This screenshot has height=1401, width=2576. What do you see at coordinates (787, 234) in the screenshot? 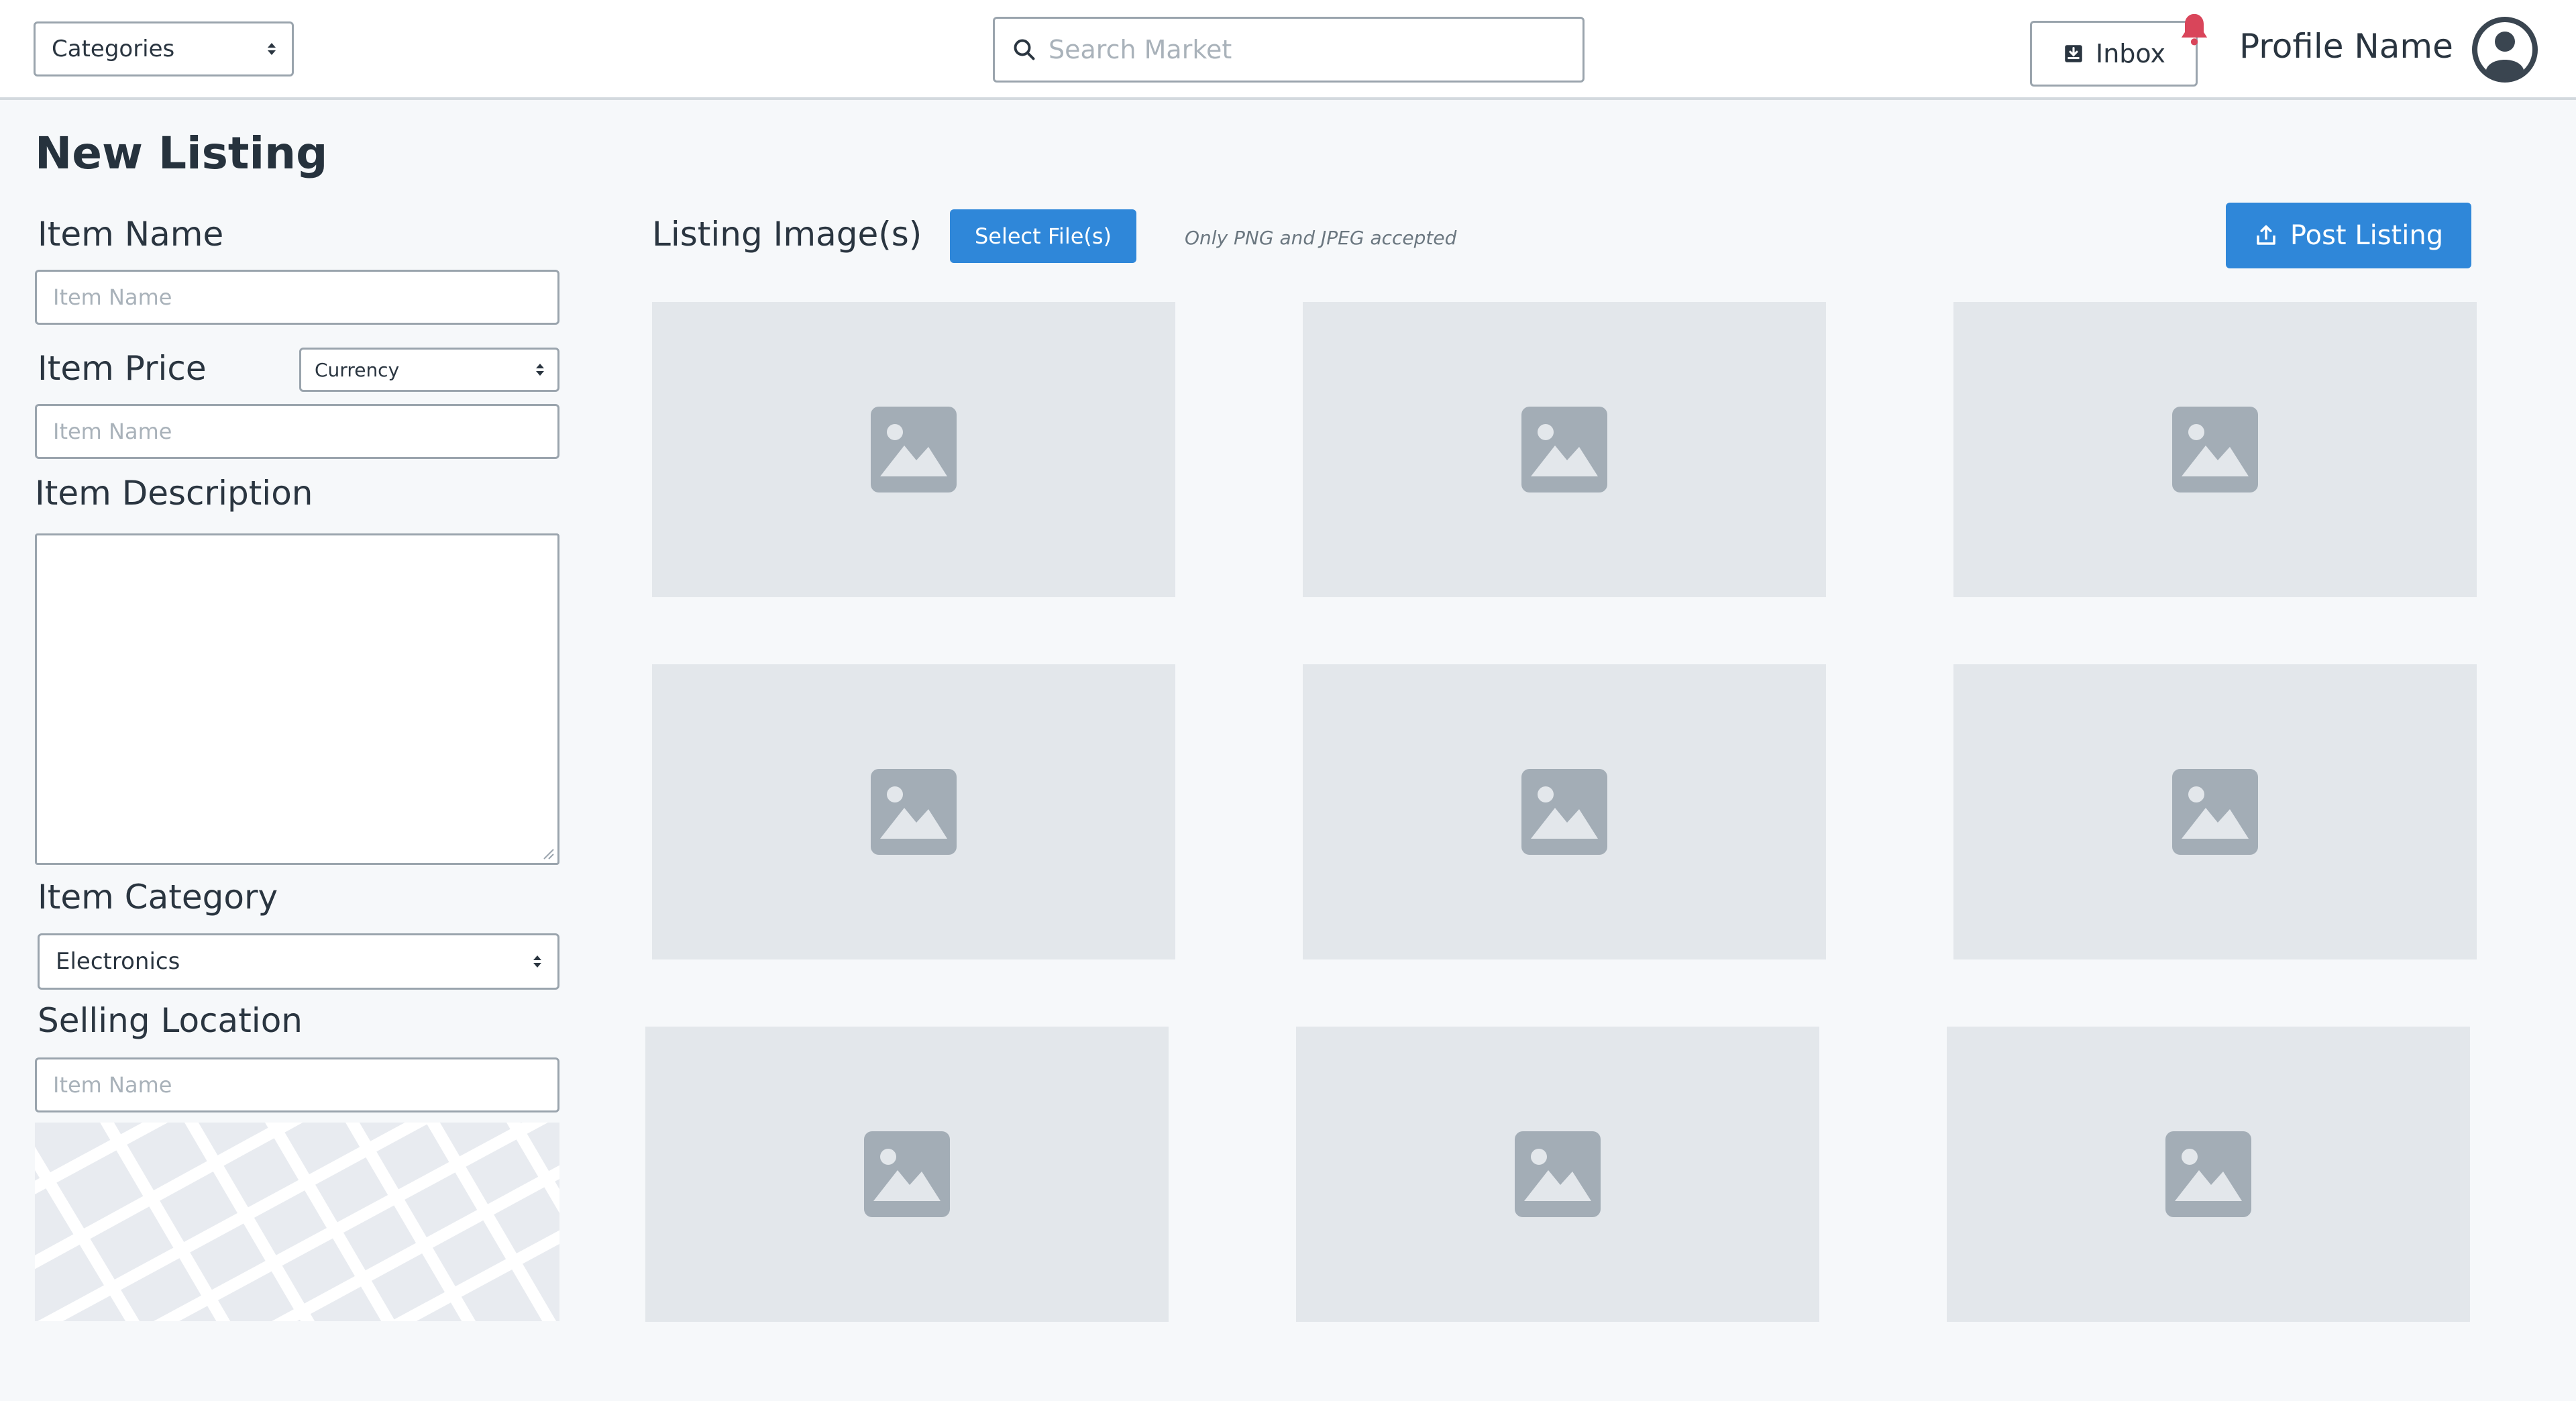
I see `listing-images-label: Listing Image(s)` at bounding box center [787, 234].